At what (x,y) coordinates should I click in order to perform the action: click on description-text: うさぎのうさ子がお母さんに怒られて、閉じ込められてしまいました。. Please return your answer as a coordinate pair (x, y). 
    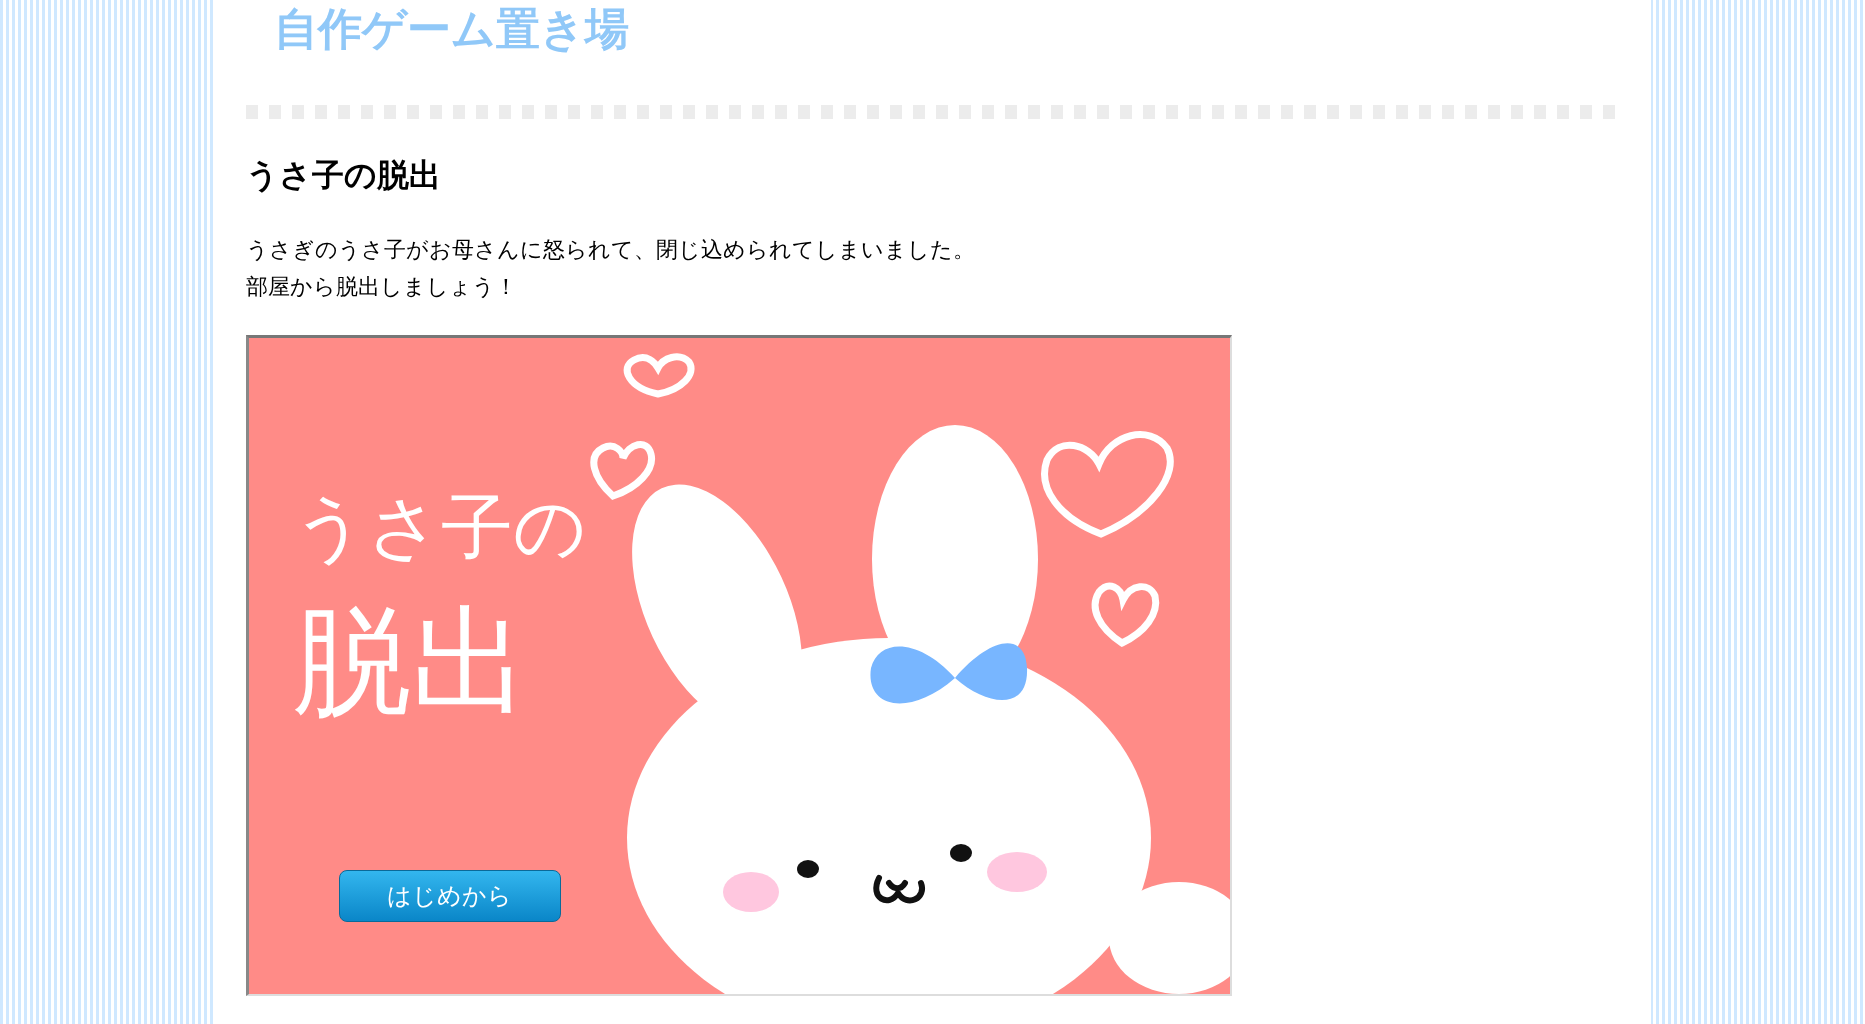
    Looking at the image, I should click on (610, 250).